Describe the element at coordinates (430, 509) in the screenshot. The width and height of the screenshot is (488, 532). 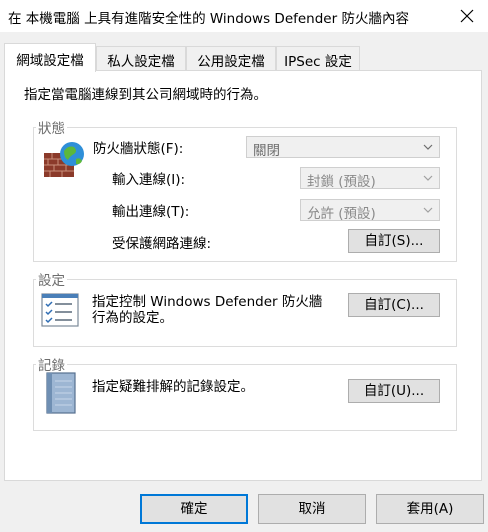
I see `apply-button: 套用(A)` at that location.